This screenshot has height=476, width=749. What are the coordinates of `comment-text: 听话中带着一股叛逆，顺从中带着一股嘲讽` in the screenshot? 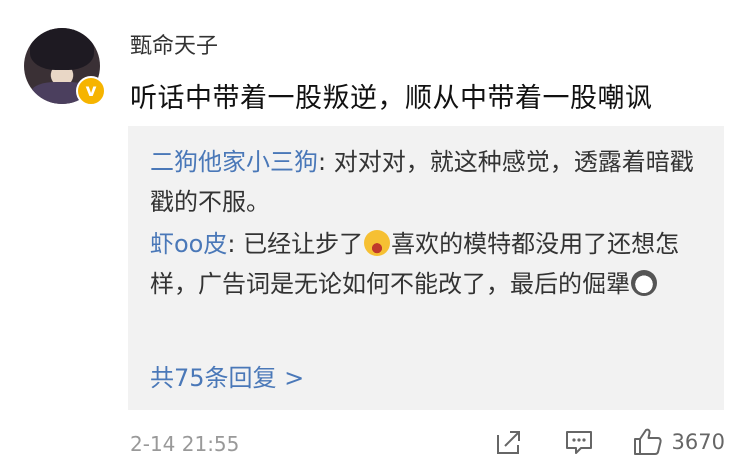 It's located at (391, 98).